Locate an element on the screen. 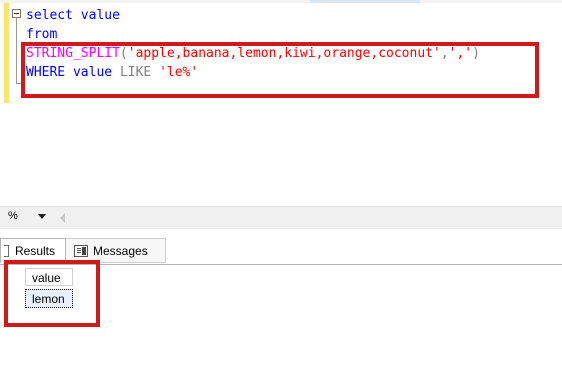 This screenshot has height=386, width=562. grid-icon is located at coordinates (6, 251).